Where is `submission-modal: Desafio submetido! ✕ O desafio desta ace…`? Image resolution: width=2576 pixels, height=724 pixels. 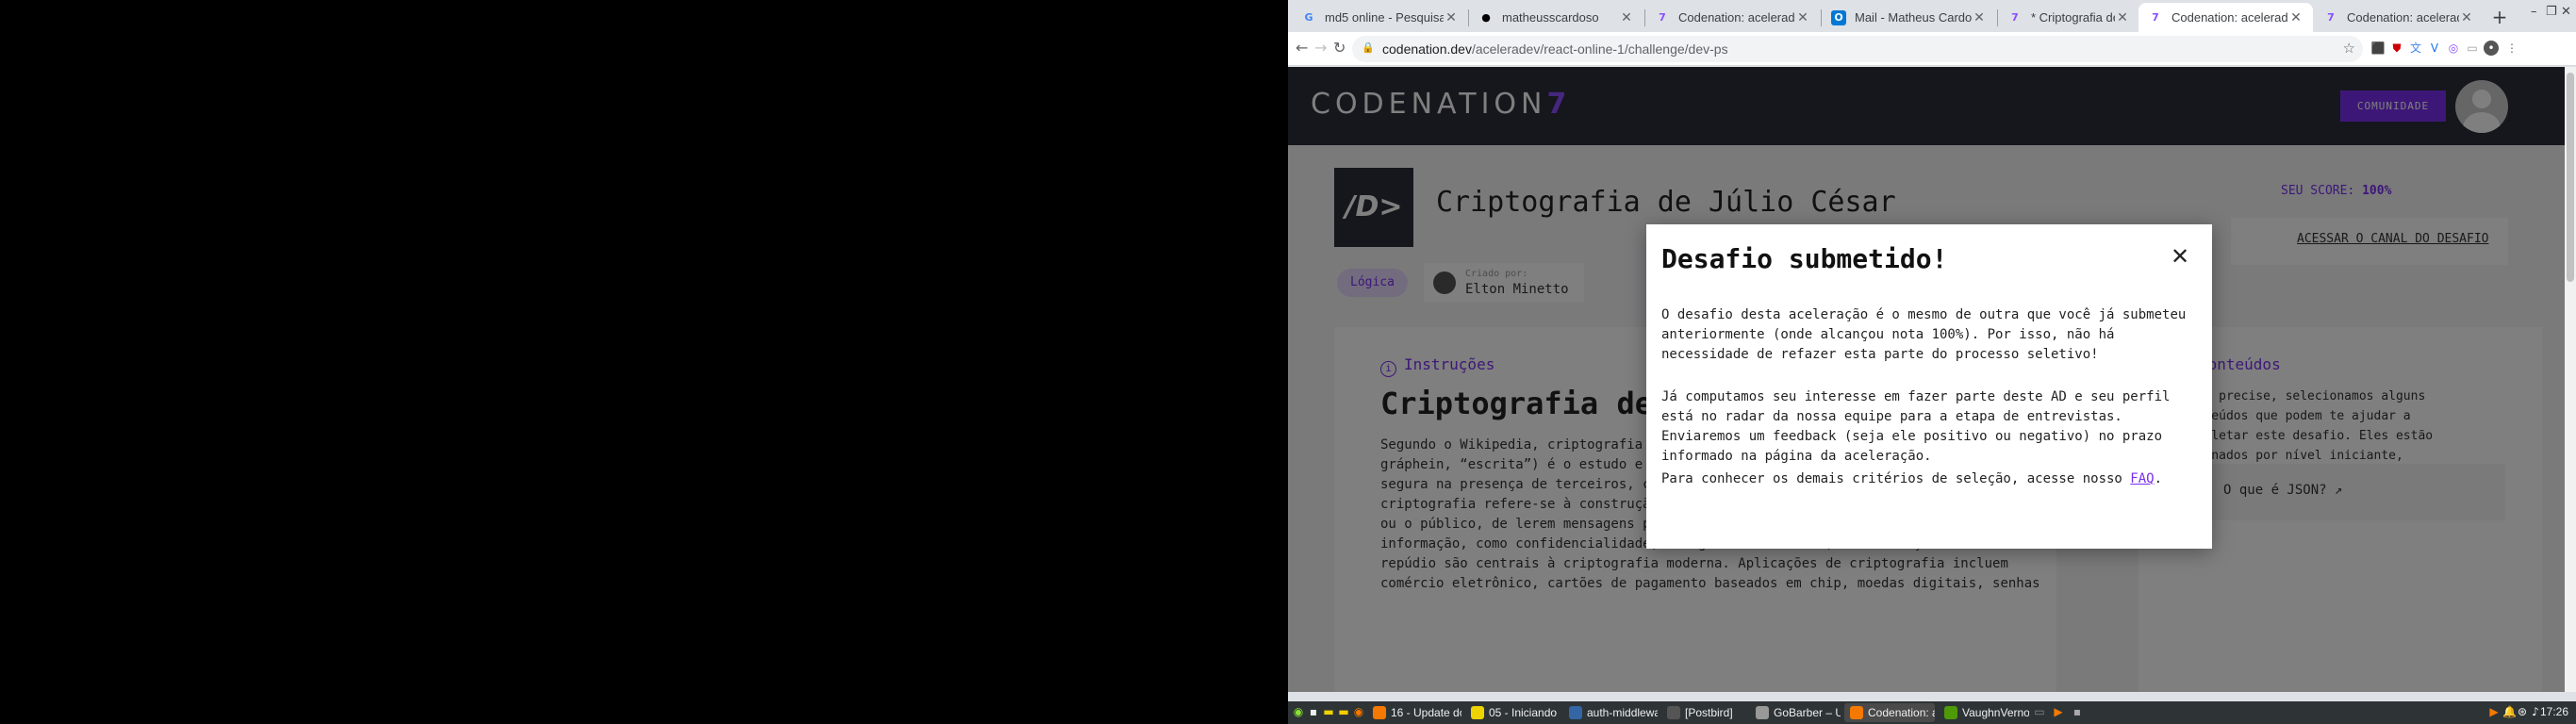 submission-modal: Desafio submetido! ✕ O desafio desta ace… is located at coordinates (1929, 386).